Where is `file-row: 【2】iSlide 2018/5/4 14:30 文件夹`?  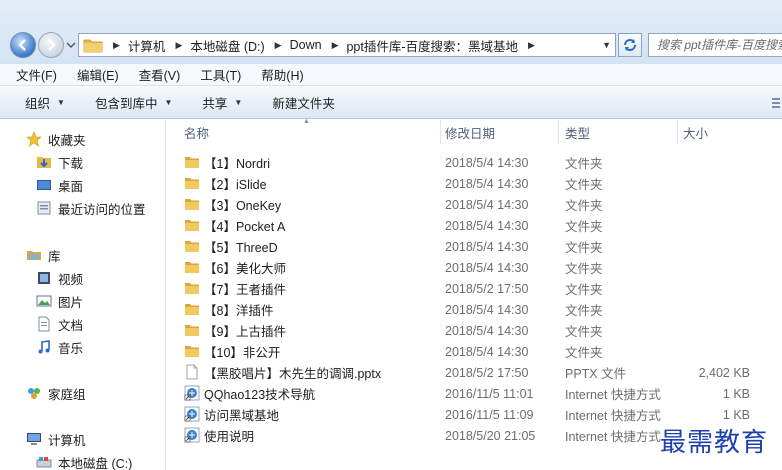 file-row: 【2】iSlide 2018/5/4 14:30 文件夹 is located at coordinates (474, 183).